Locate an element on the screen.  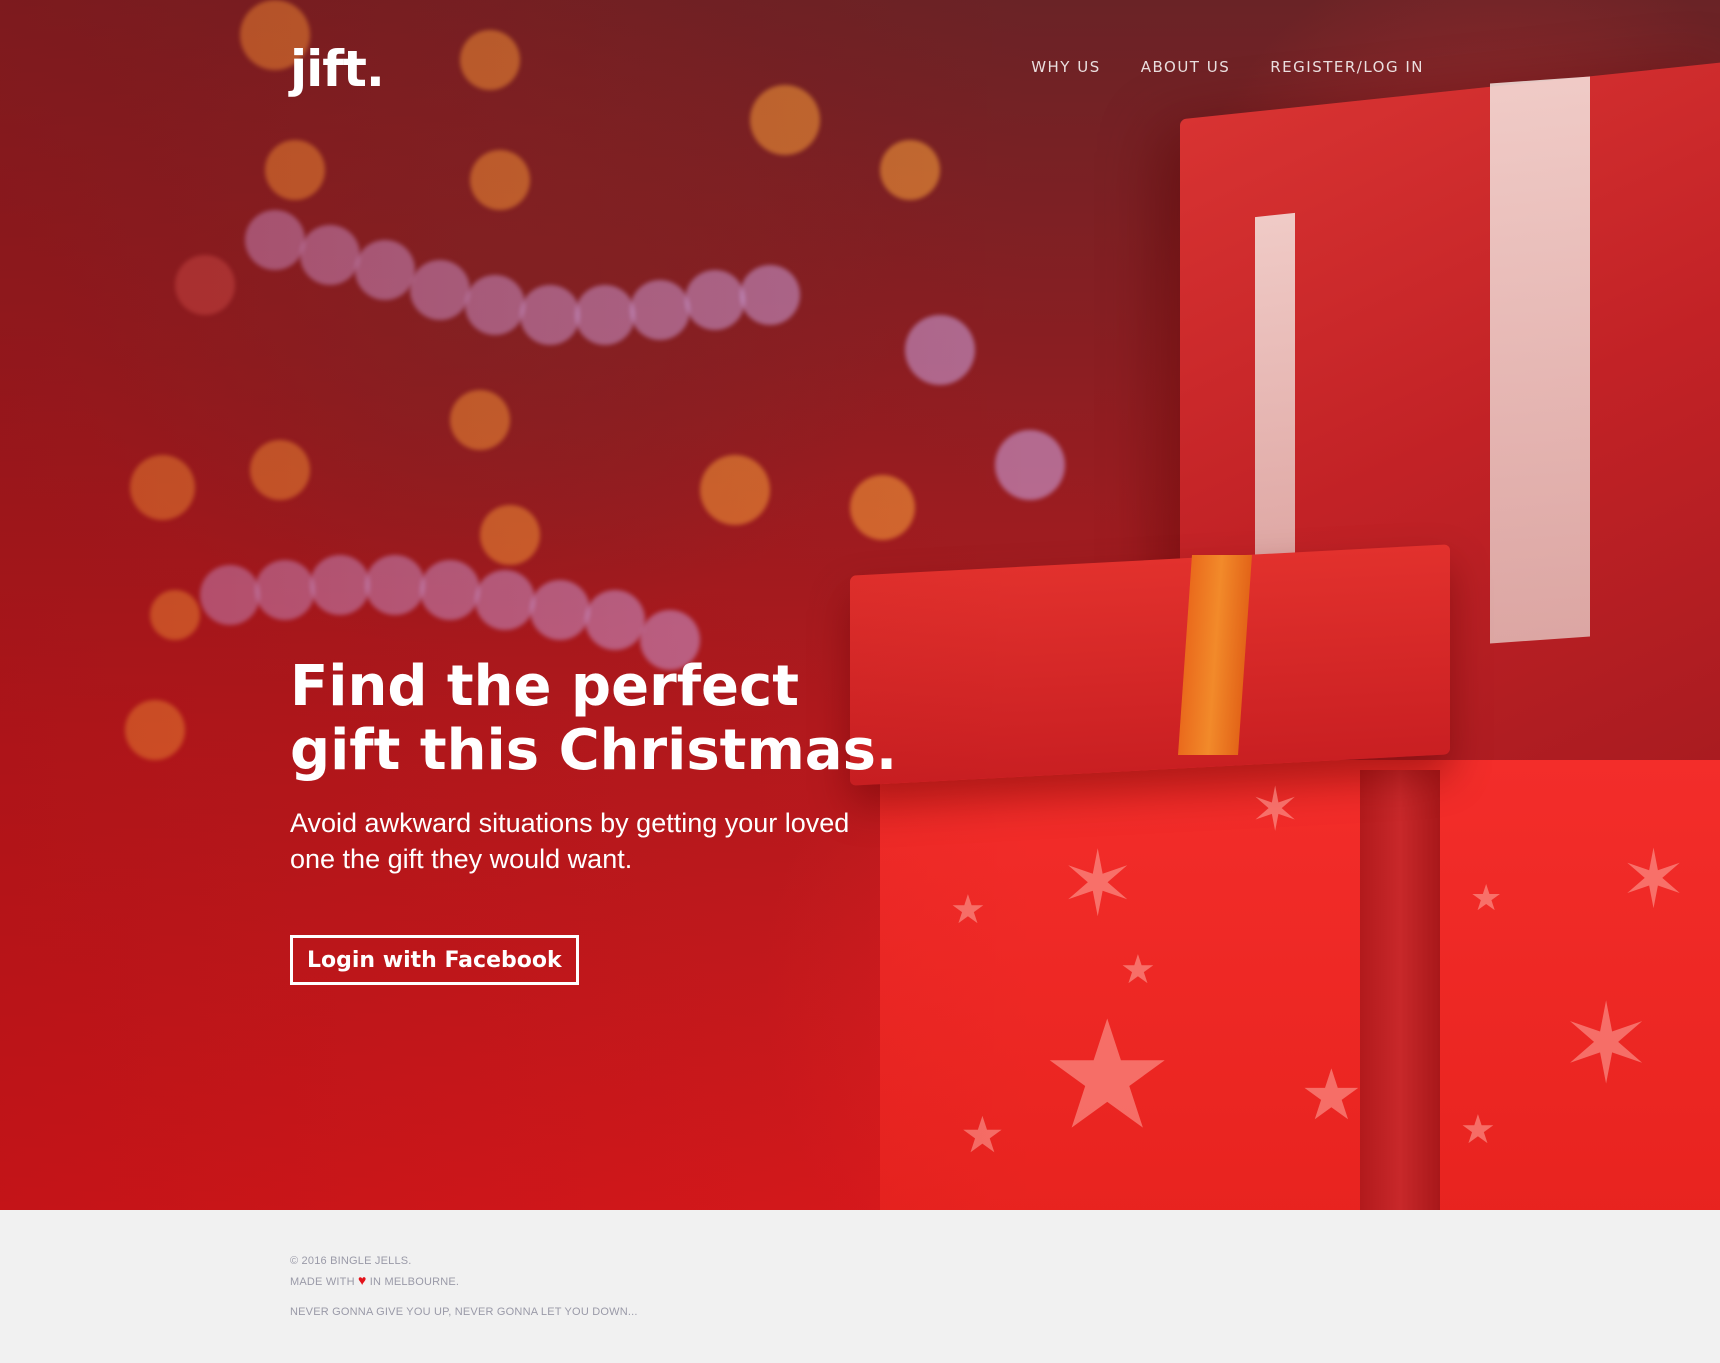
jift-logo: jift. is located at coordinates (337, 69).